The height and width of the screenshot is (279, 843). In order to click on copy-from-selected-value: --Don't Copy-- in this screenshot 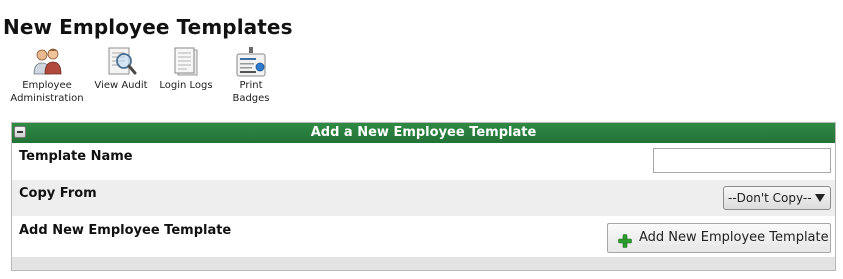, I will do `click(770, 198)`.